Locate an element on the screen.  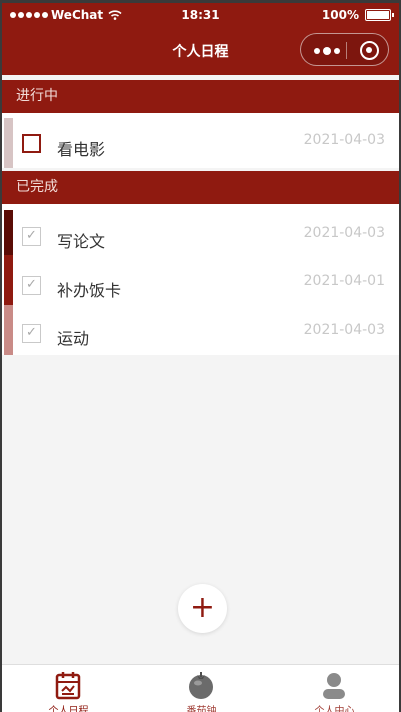
task-checkbox is located at coordinates (31, 143).